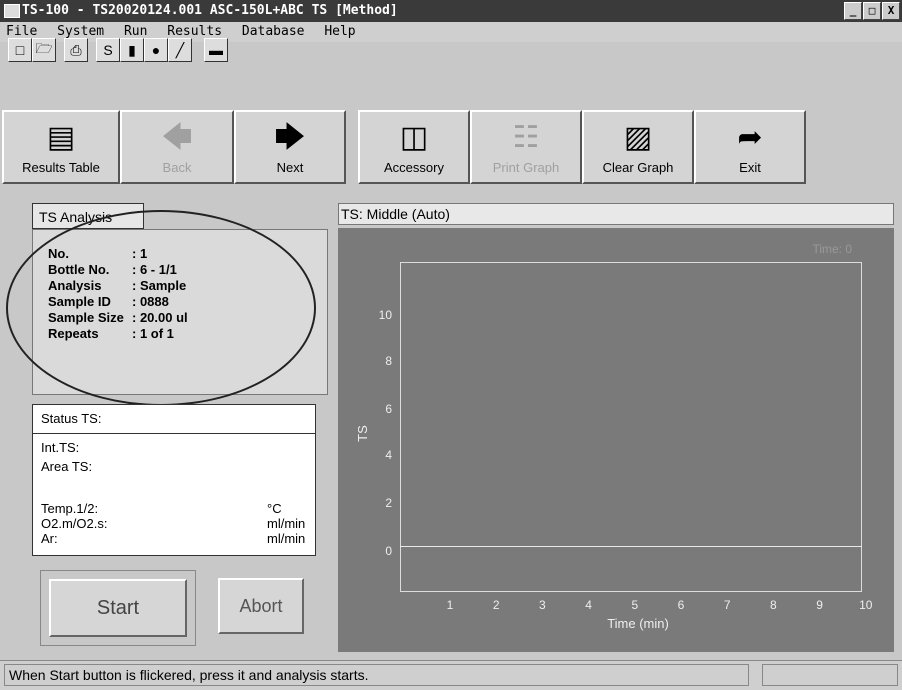  I want to click on abort-button: Abort, so click(261, 606).